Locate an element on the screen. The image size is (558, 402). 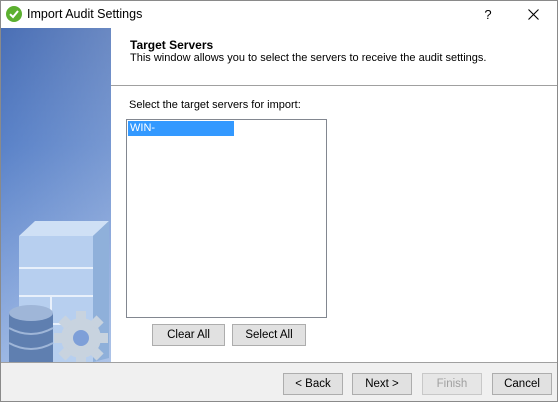
select-all-button: Select All is located at coordinates (269, 335).